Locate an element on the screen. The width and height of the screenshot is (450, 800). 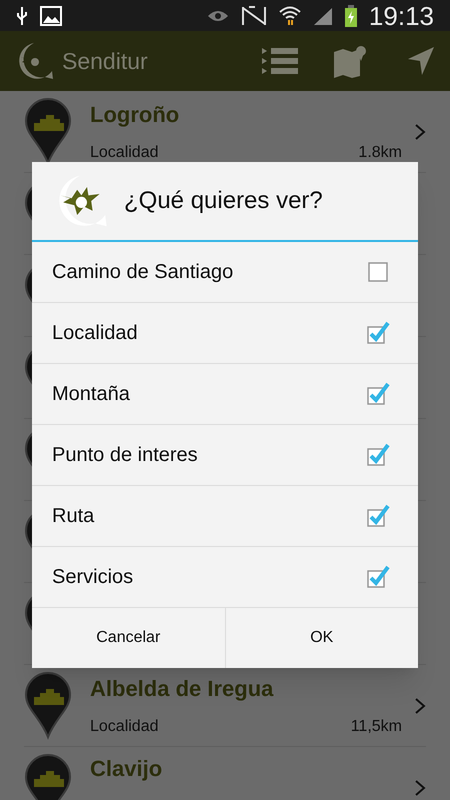
image-icon is located at coordinates (51, 16).